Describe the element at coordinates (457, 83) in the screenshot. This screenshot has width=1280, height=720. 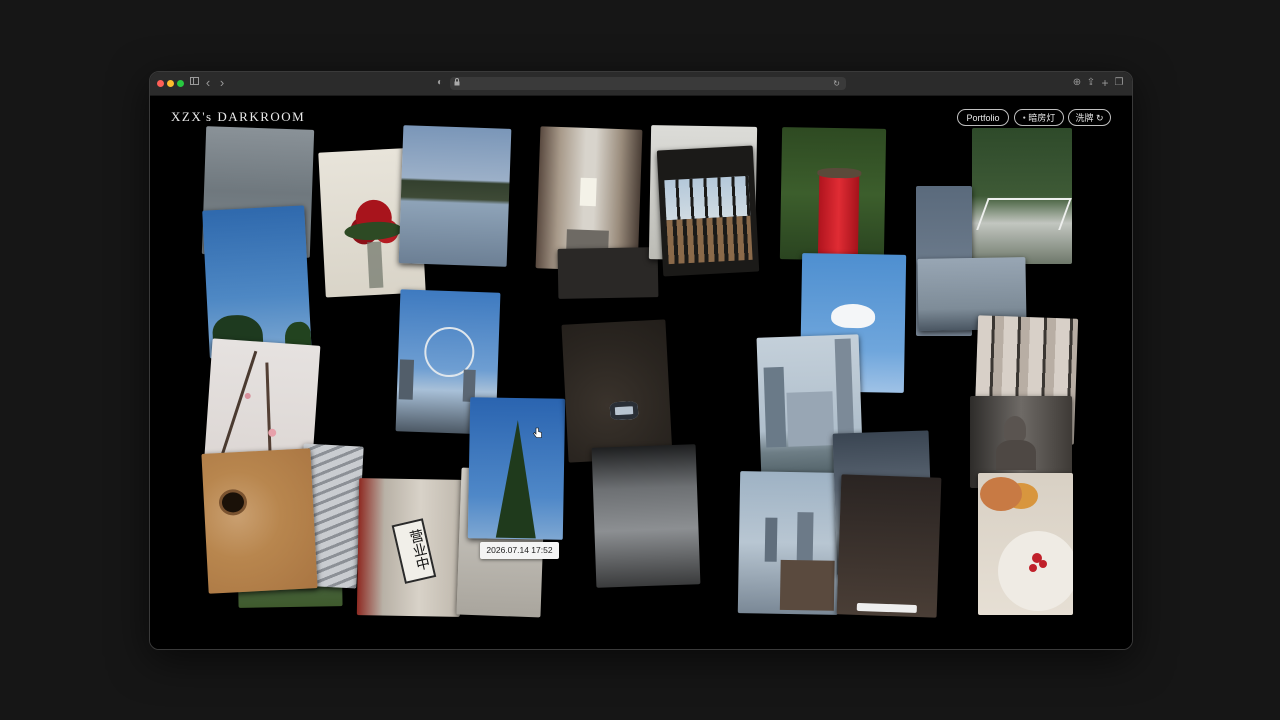
I see `lock-icon` at that location.